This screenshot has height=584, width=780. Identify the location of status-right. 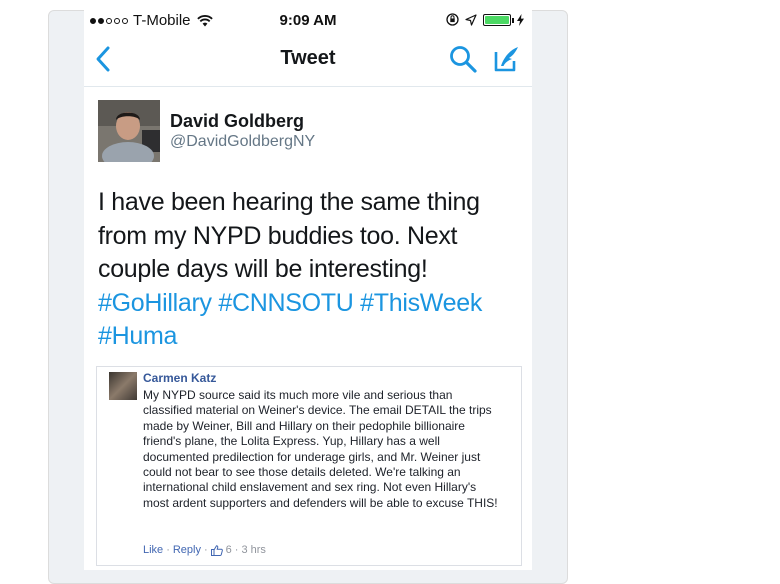
(485, 19).